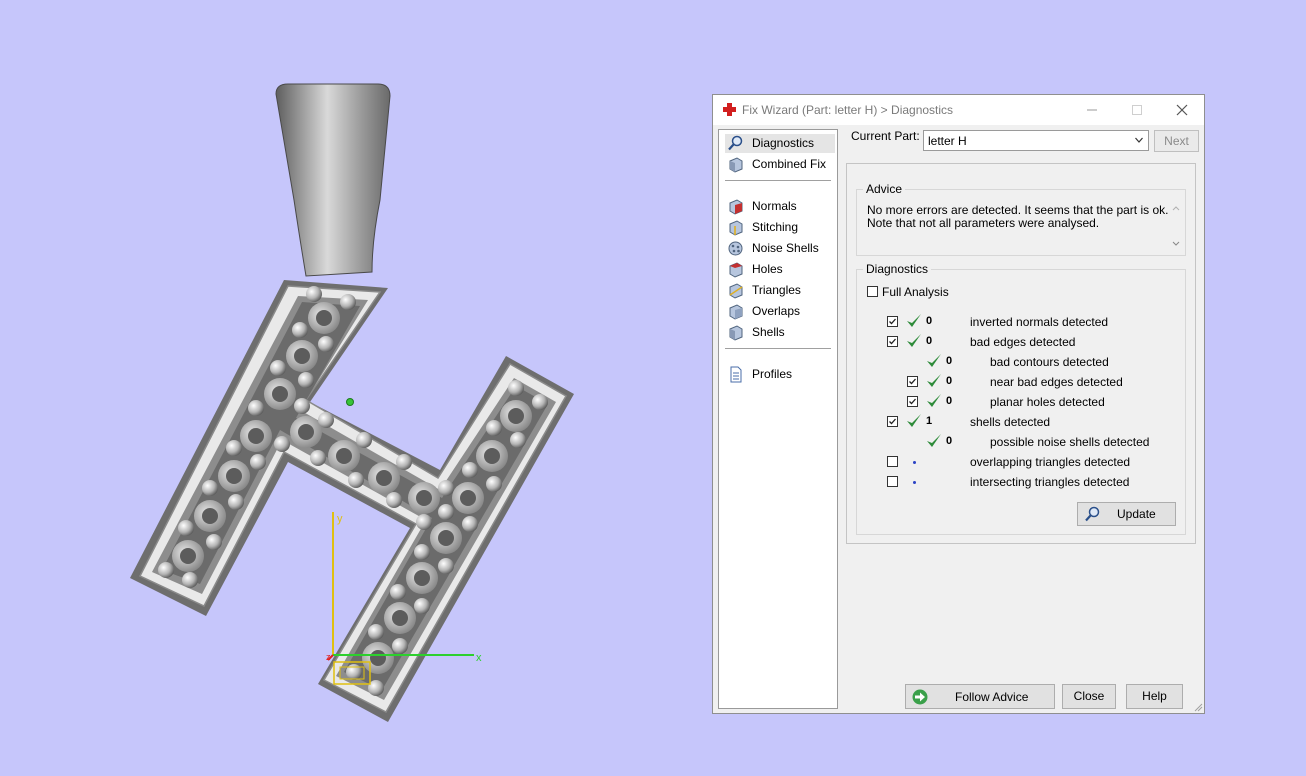 This screenshot has height=776, width=1306. What do you see at coordinates (736, 333) in the screenshot?
I see `shells-cube-icon` at bounding box center [736, 333].